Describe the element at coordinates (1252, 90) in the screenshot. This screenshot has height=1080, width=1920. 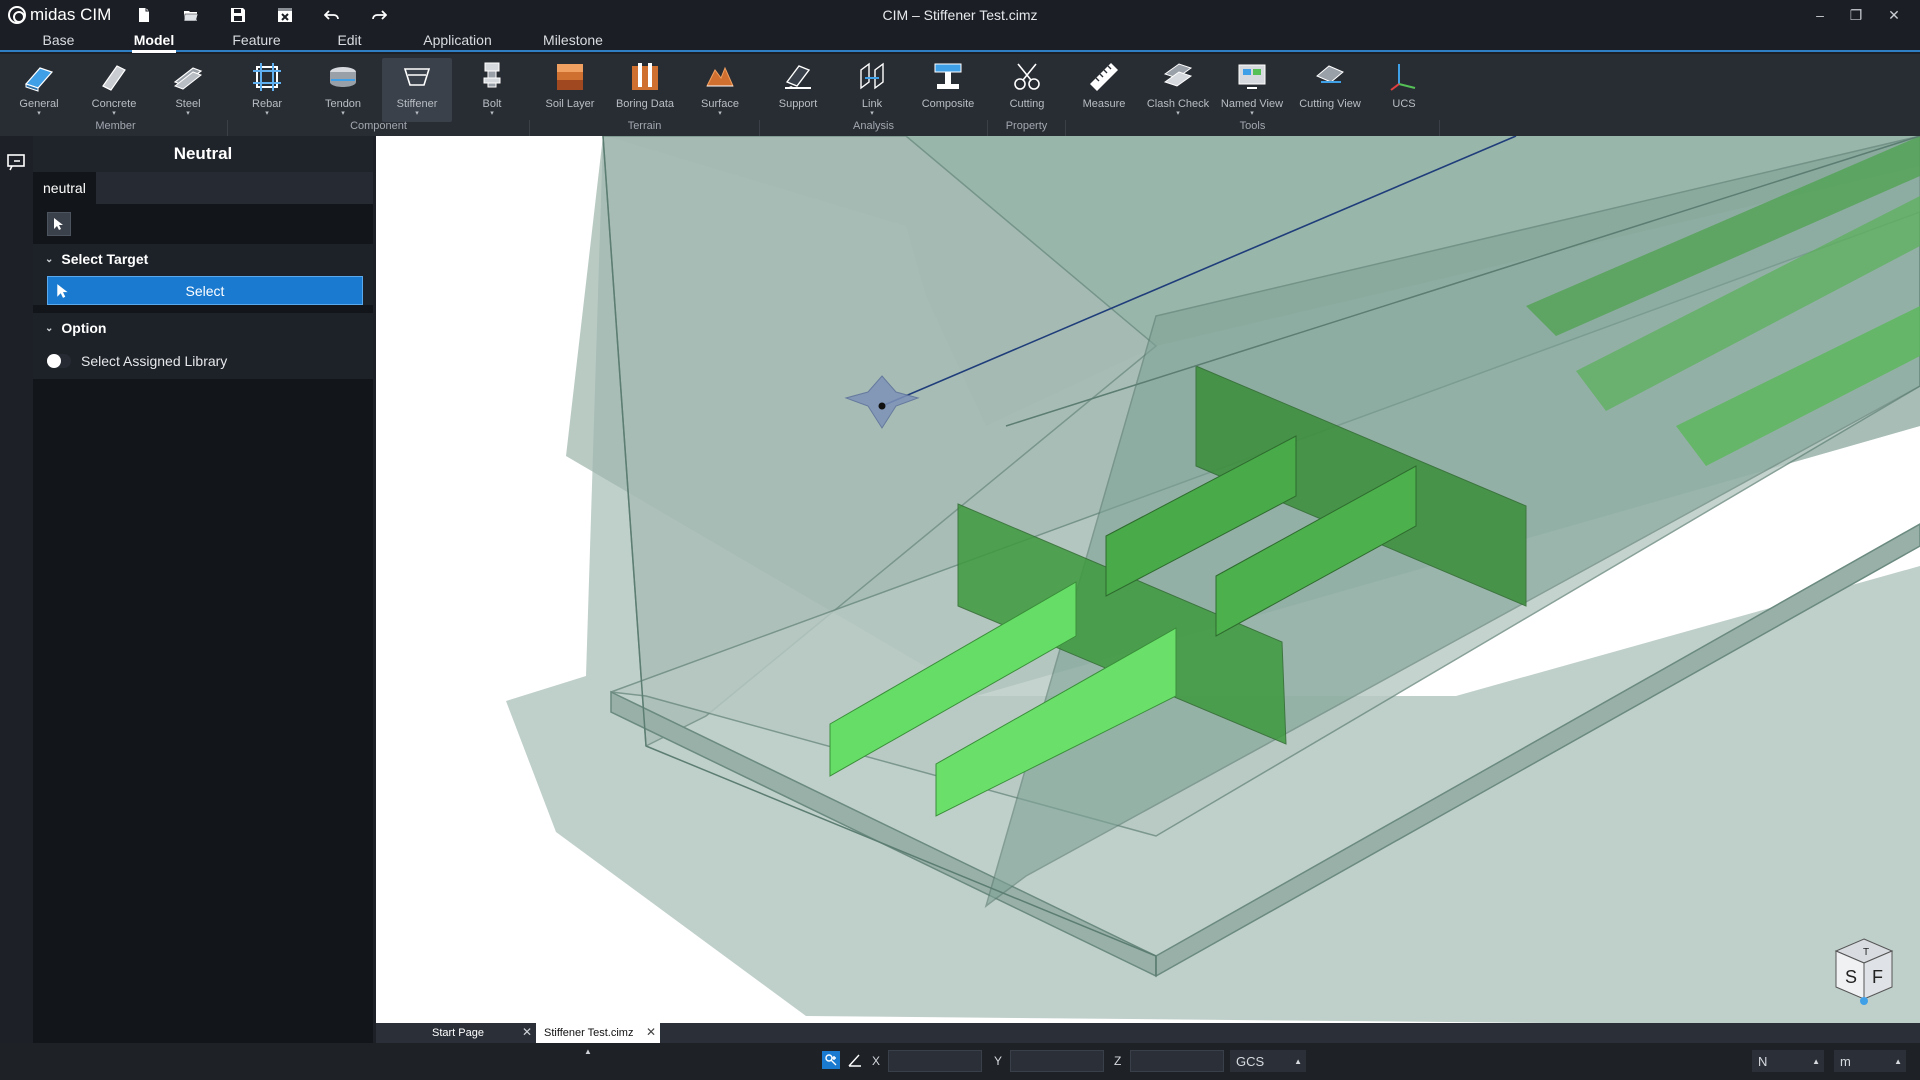
I see `named-view-button: Named View ▾` at that location.